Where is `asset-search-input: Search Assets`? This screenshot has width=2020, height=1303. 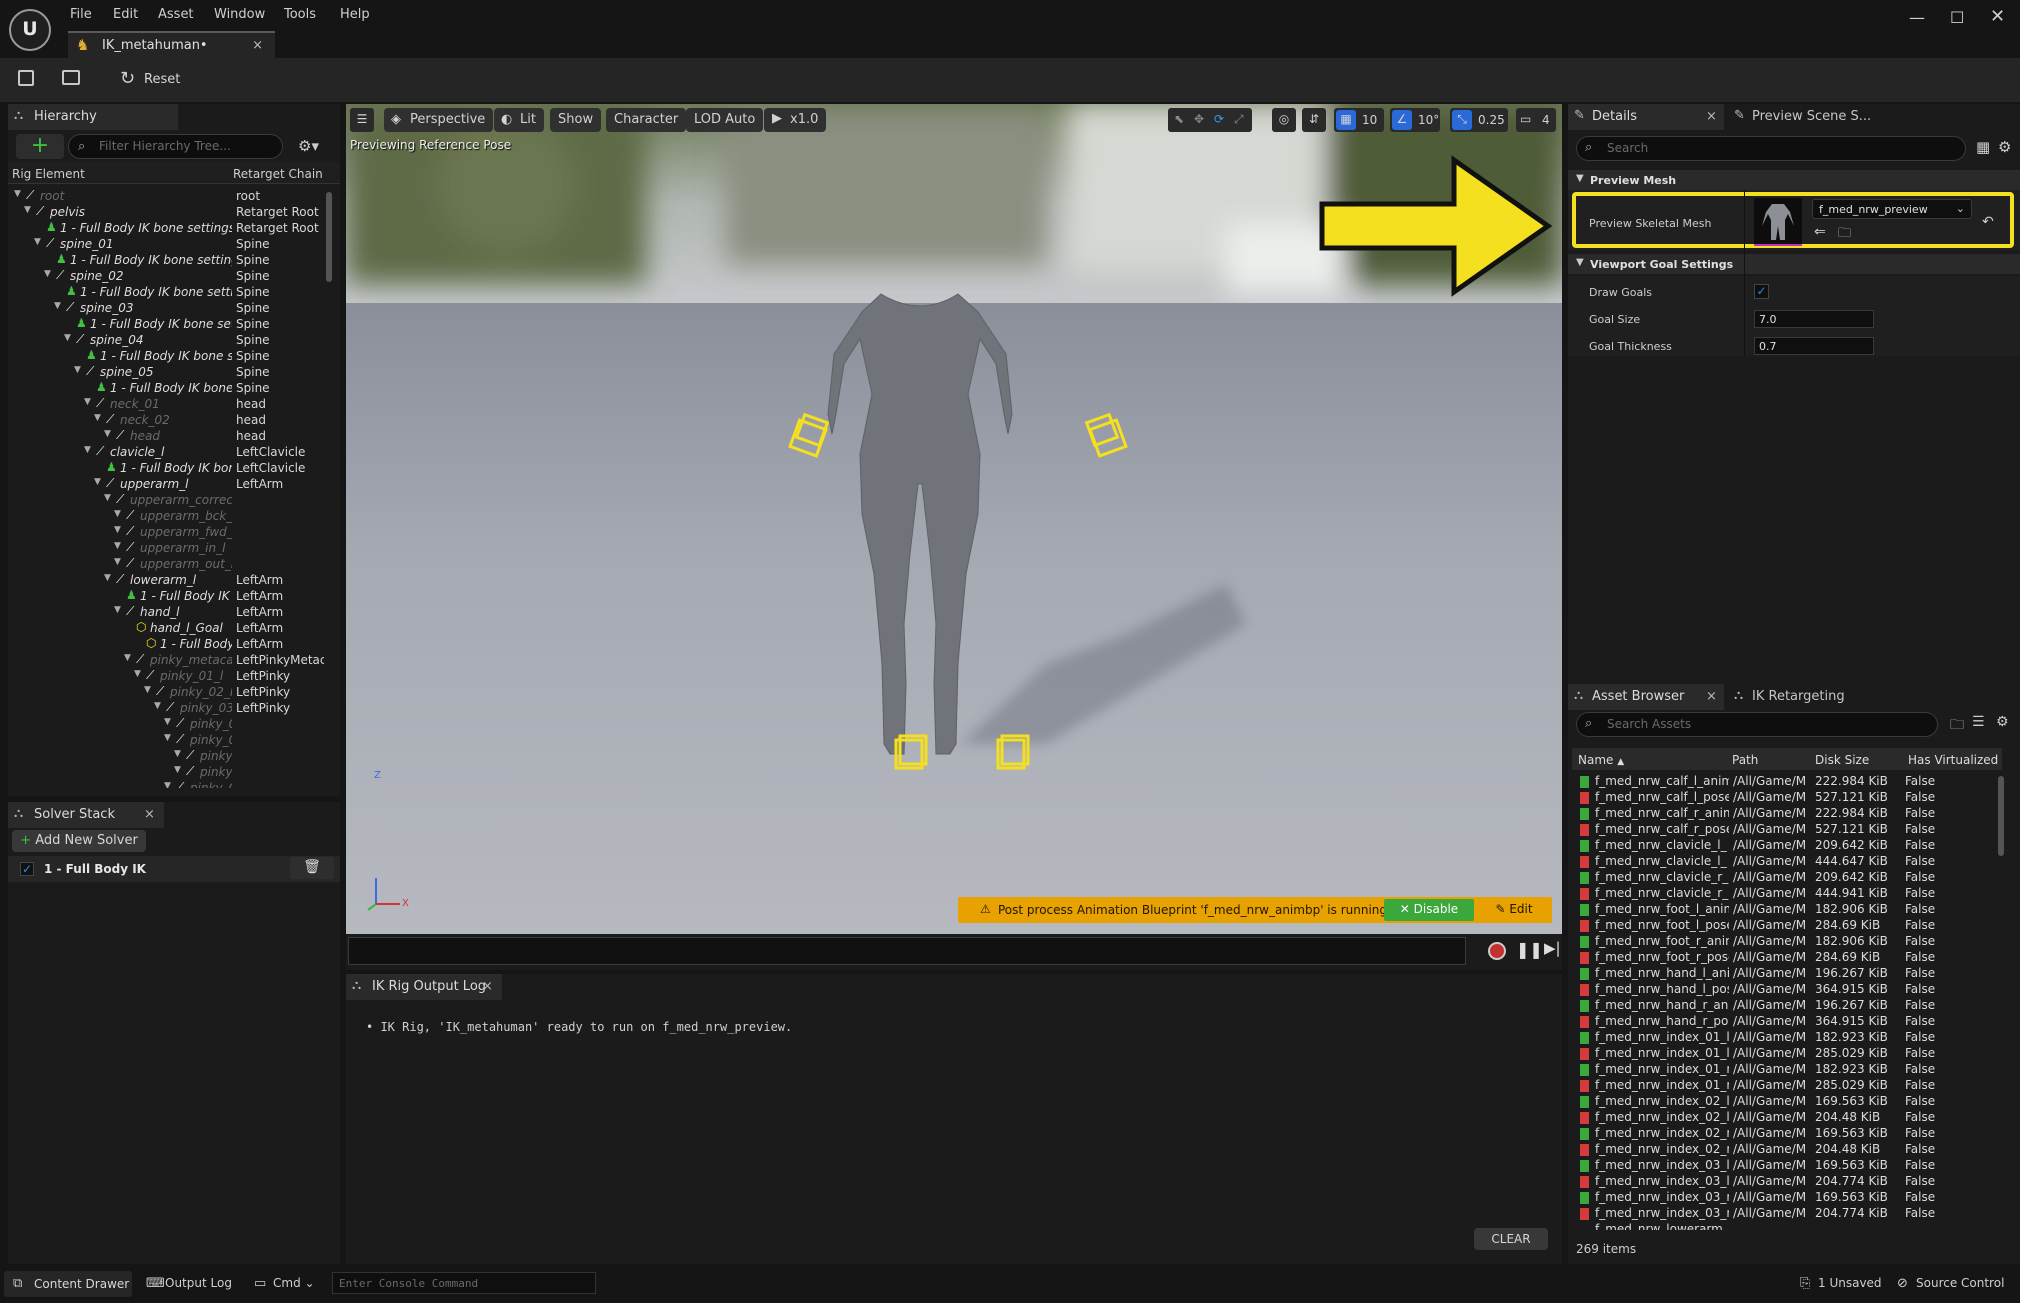
asset-search-input: Search Assets is located at coordinates (1757, 724).